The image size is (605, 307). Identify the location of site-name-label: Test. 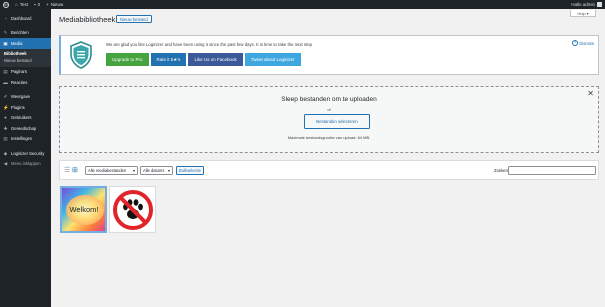
(23, 4).